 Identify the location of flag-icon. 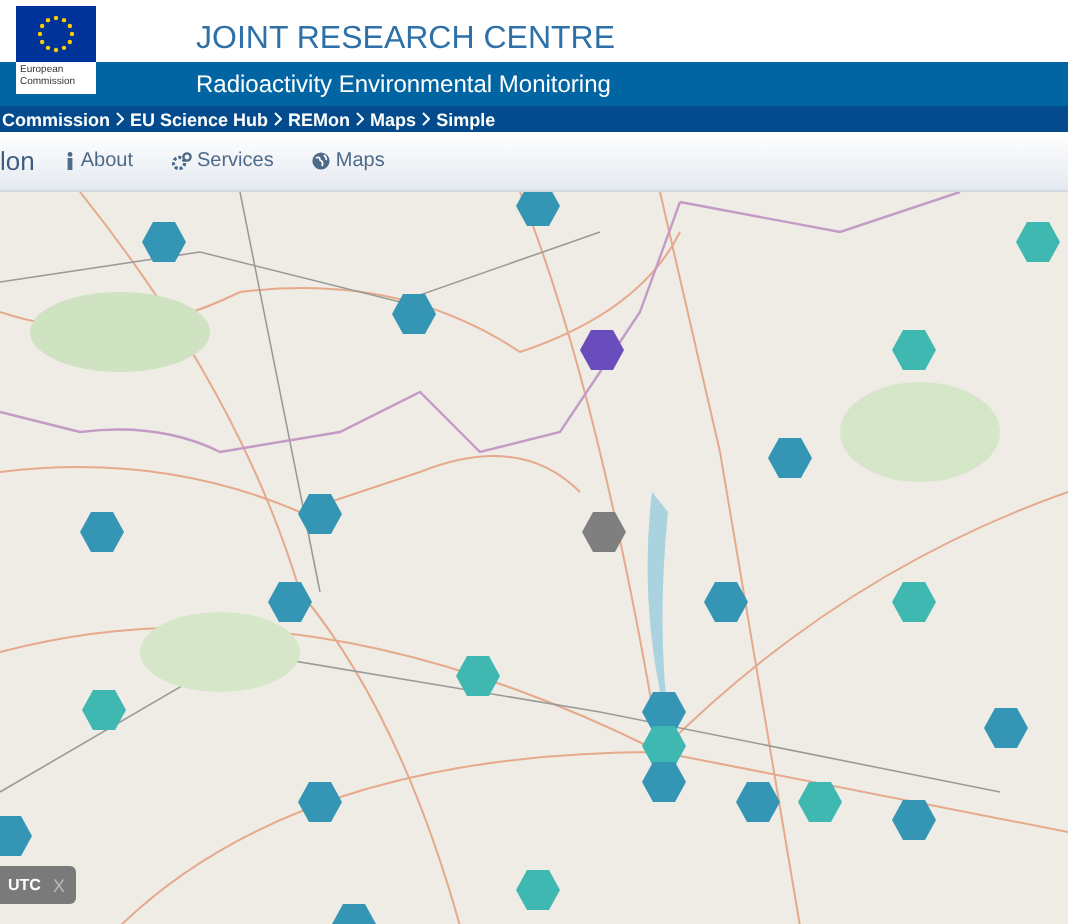
(56, 34).